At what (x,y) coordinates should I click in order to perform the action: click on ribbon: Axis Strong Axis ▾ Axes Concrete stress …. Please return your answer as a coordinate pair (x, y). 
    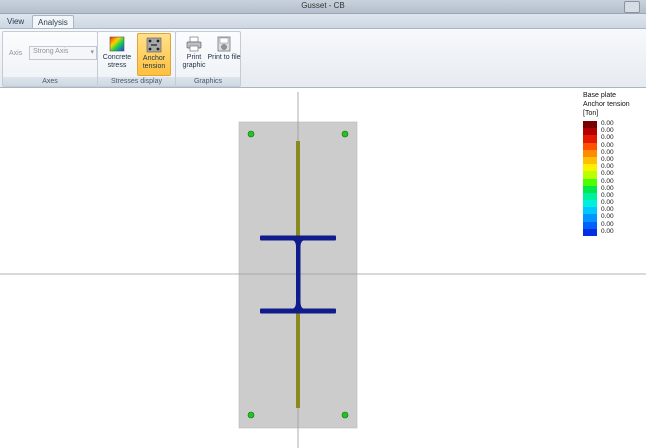
    Looking at the image, I should click on (323, 58).